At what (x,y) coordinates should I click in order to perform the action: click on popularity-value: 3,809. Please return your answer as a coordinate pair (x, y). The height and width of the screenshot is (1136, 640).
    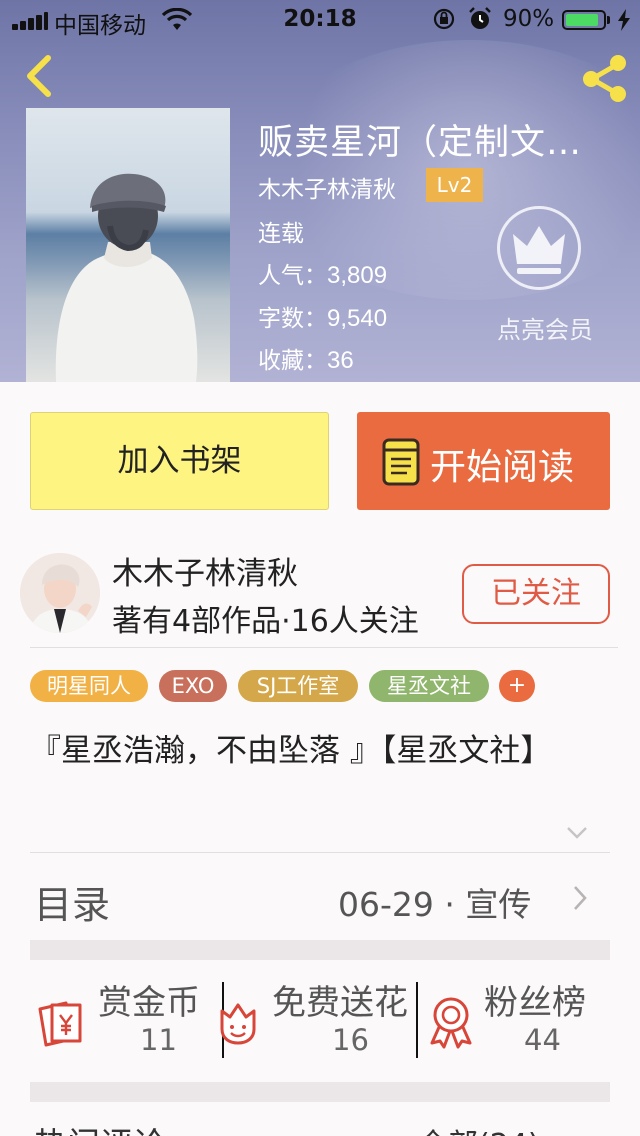
    Looking at the image, I should click on (357, 275).